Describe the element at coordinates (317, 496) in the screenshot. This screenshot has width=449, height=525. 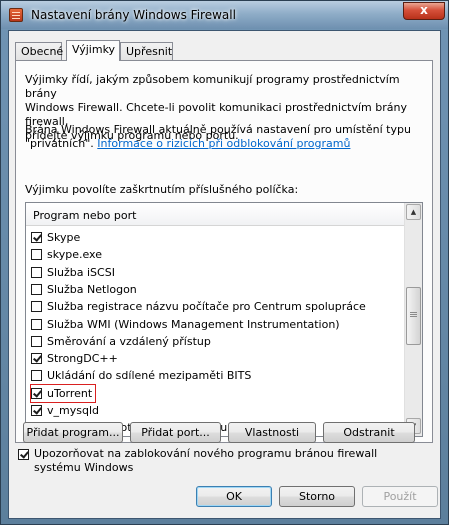
I see `cancel-button: Storno` at that location.